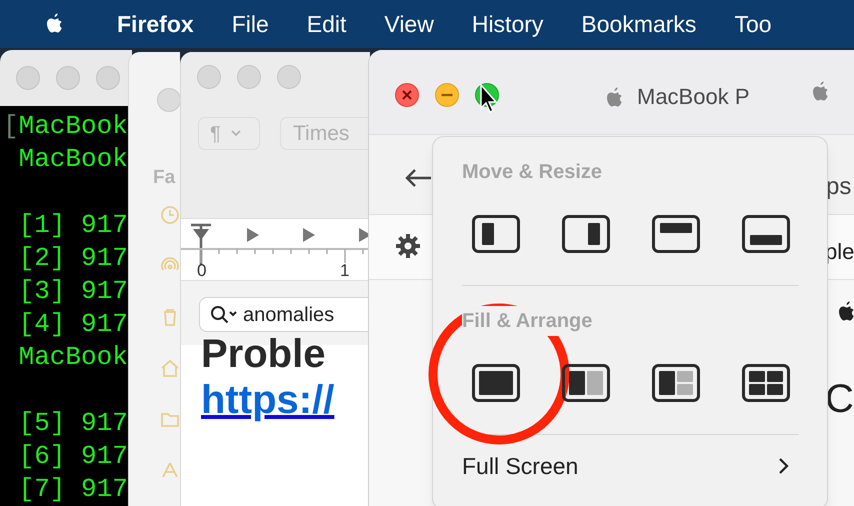 The image size is (854, 506). What do you see at coordinates (73, 291) in the screenshot?
I see `terminal-line: [3] 917` at bounding box center [73, 291].